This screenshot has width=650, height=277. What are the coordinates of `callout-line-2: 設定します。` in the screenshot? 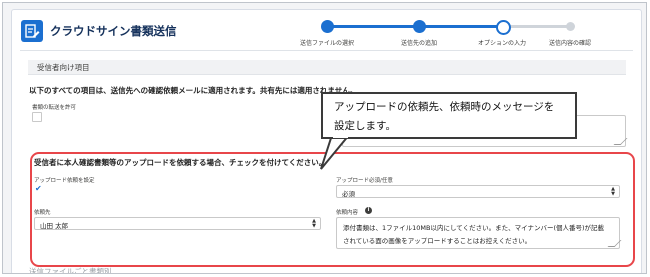 It's located at (365, 126).